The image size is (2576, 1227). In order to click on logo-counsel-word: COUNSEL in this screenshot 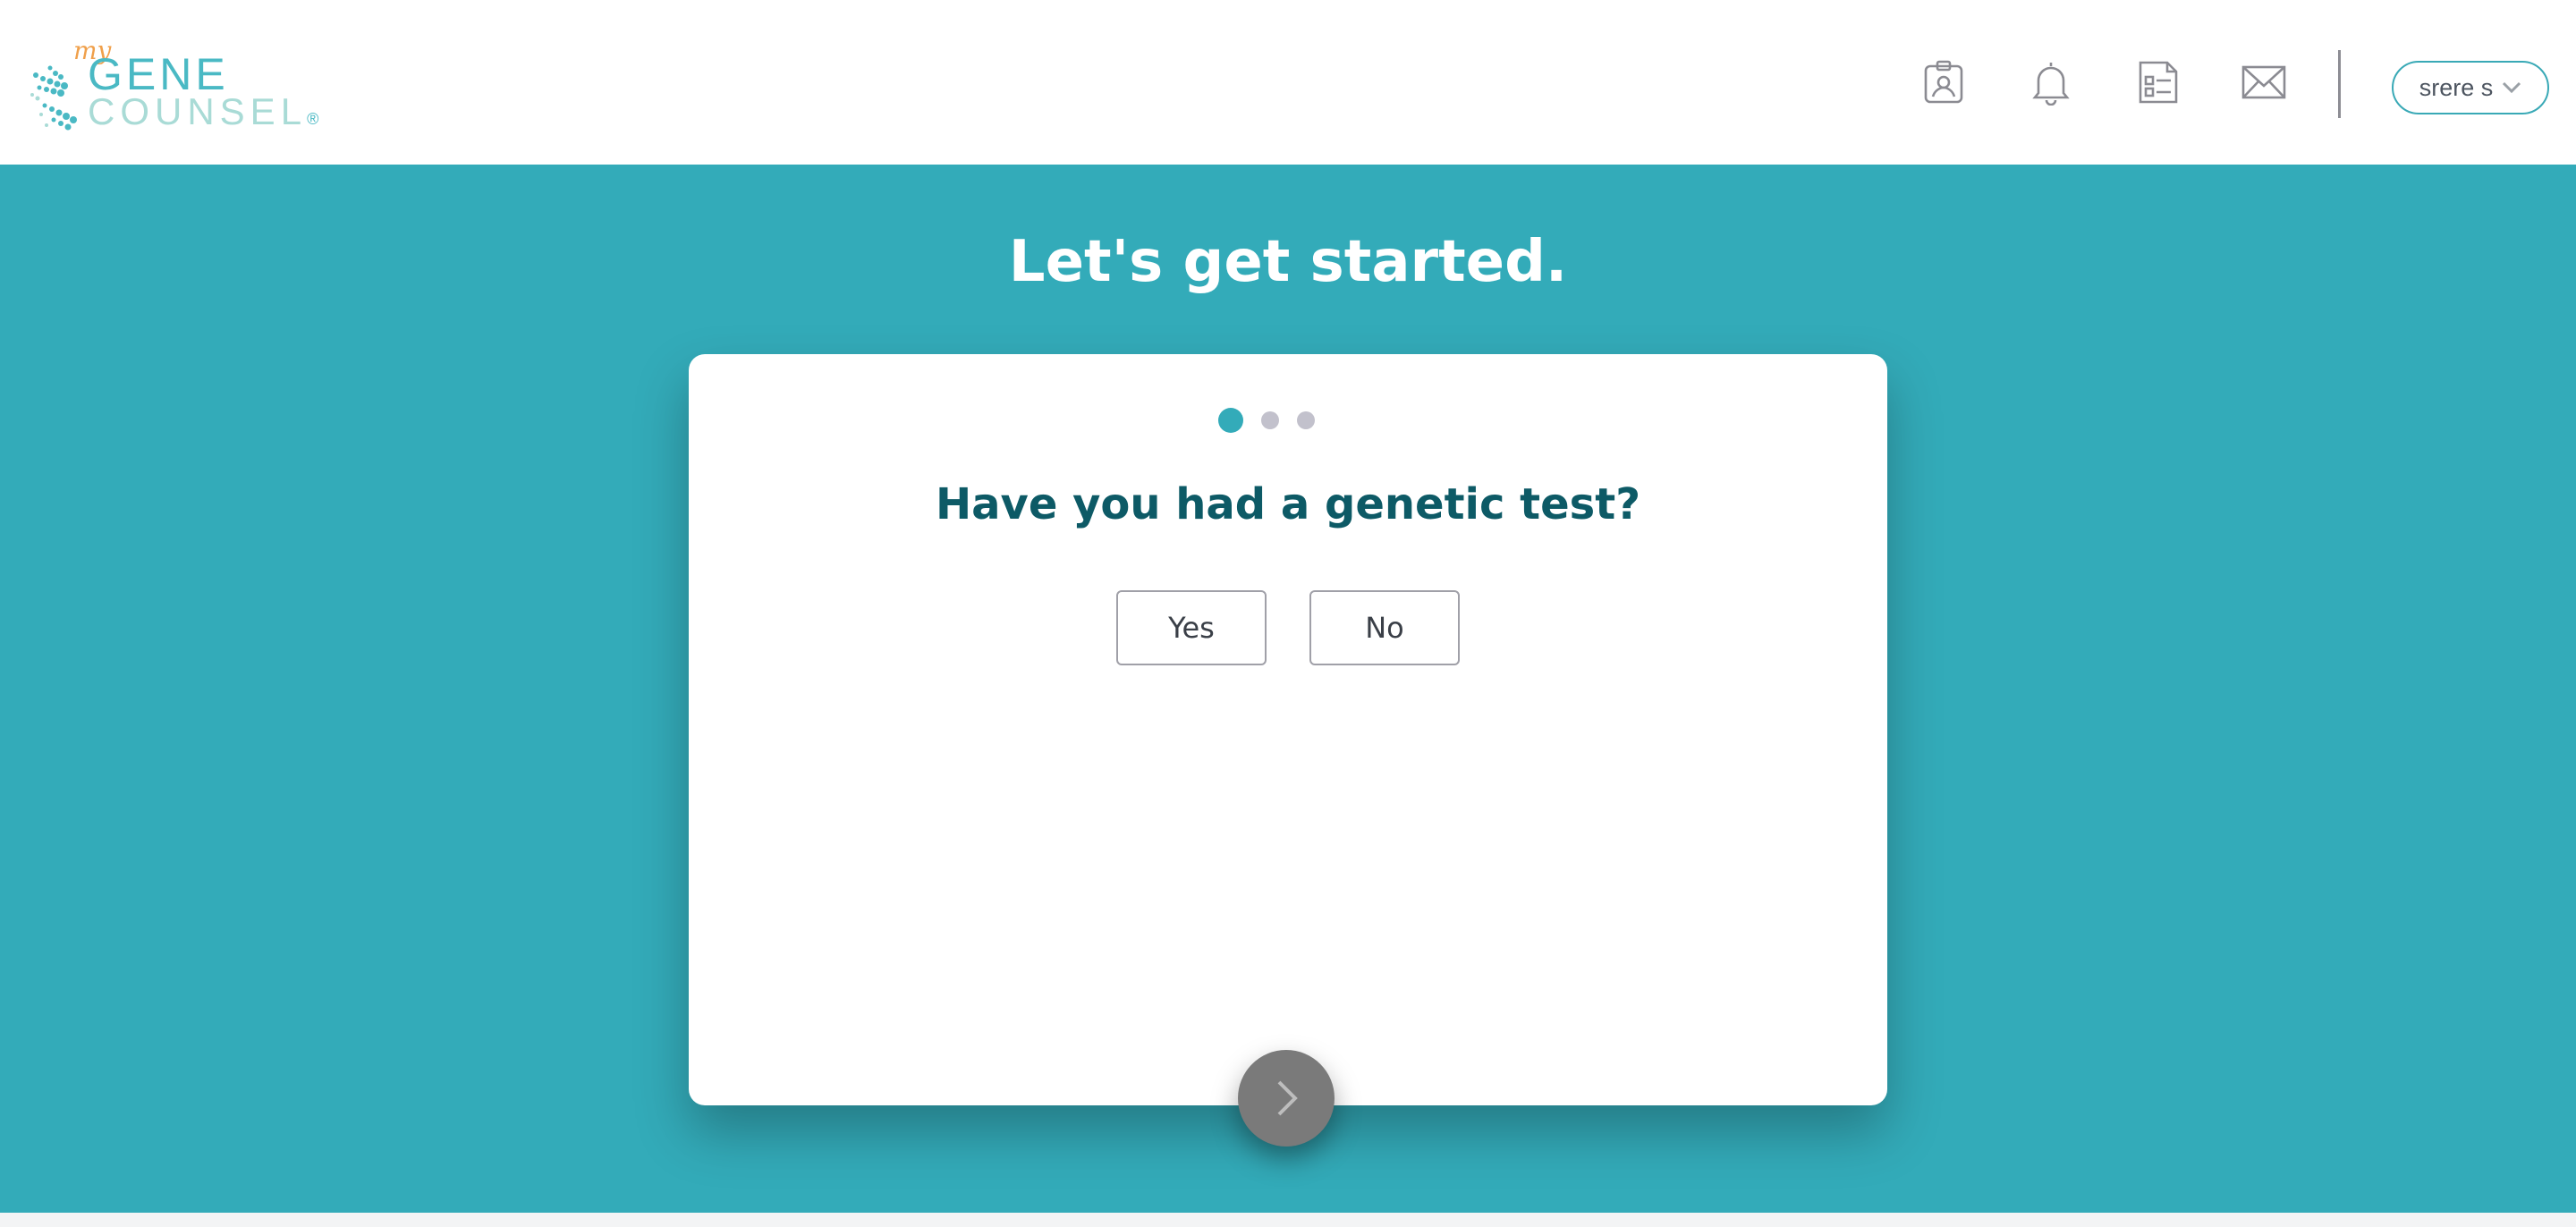, I will do `click(198, 111)`.